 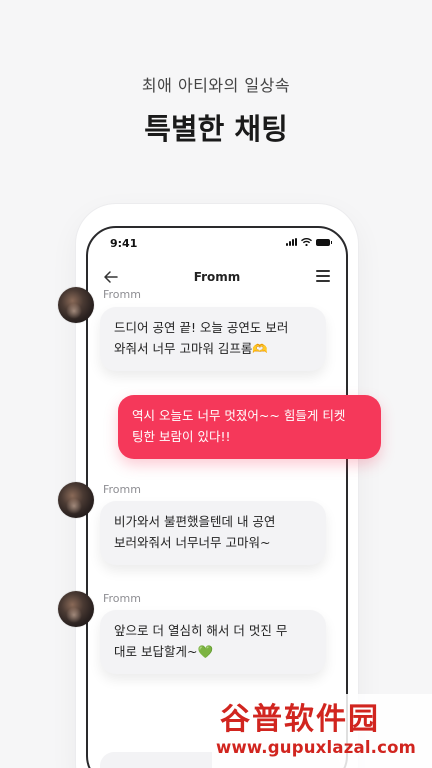 What do you see at coordinates (249, 427) in the screenshot?
I see `message-bubble-outgoing: 역시 오늘도 너무 멋졌어~~ 힘들게 티켓 팅한 보람이 있다!!` at bounding box center [249, 427].